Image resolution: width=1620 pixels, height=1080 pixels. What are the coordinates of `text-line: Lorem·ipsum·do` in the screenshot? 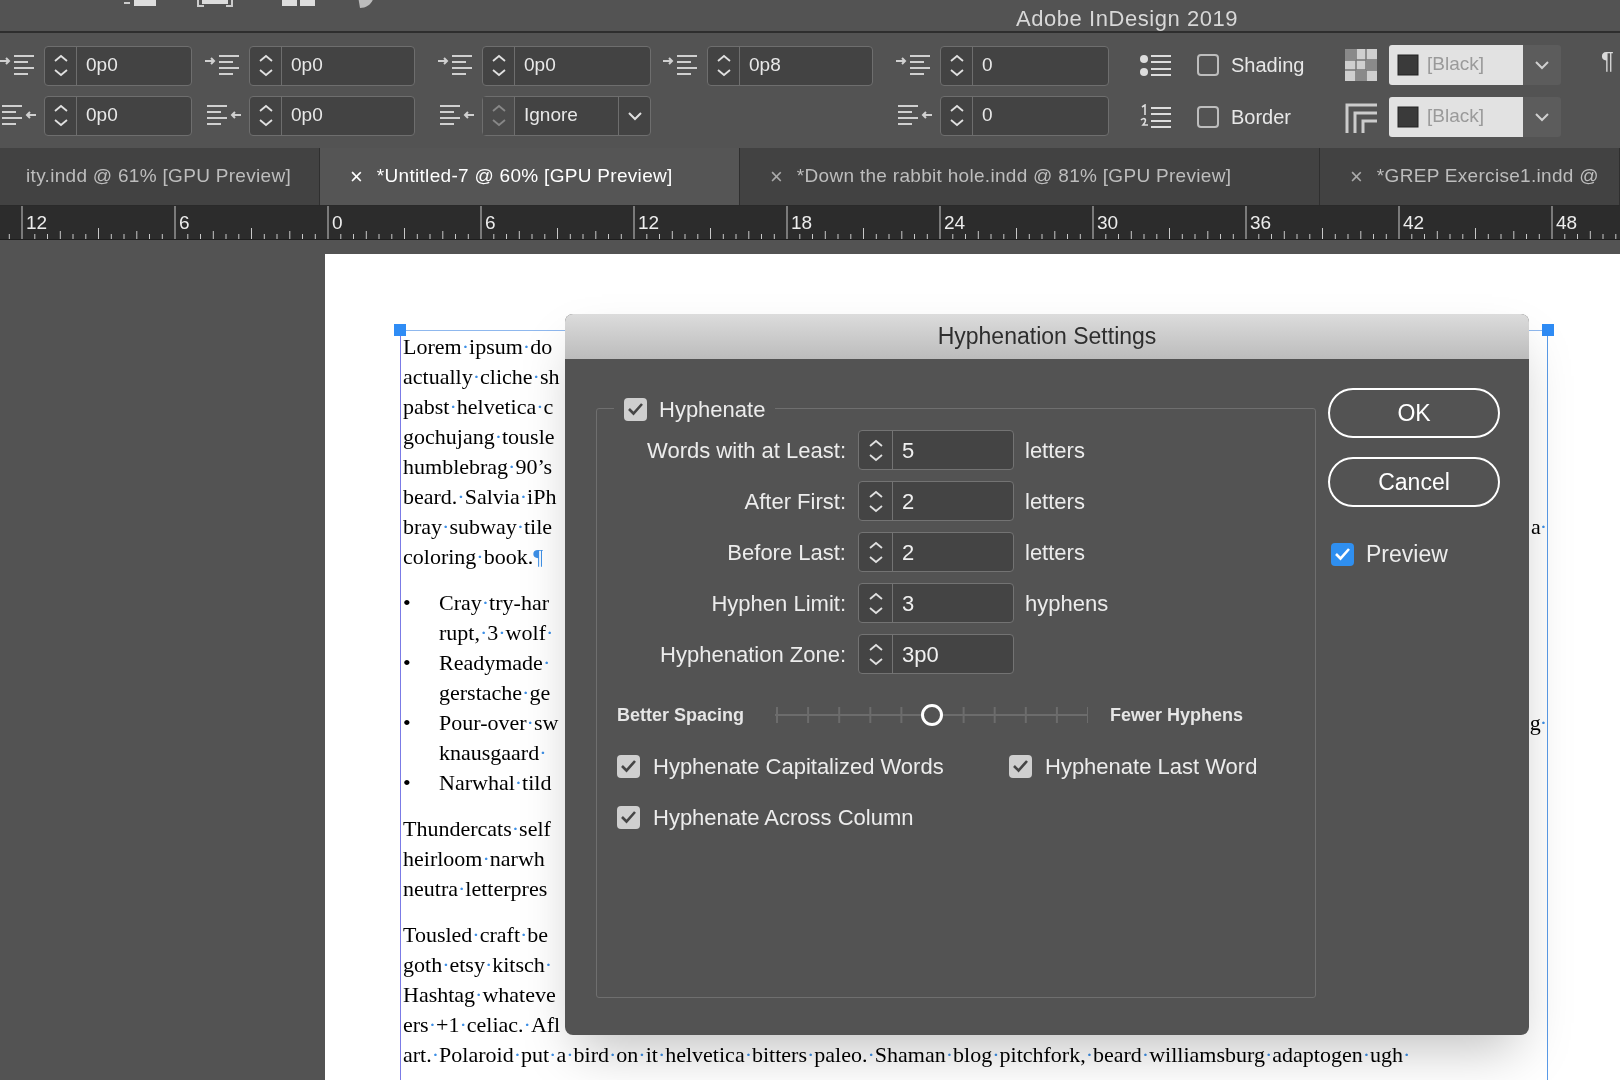 It's located at (478, 346).